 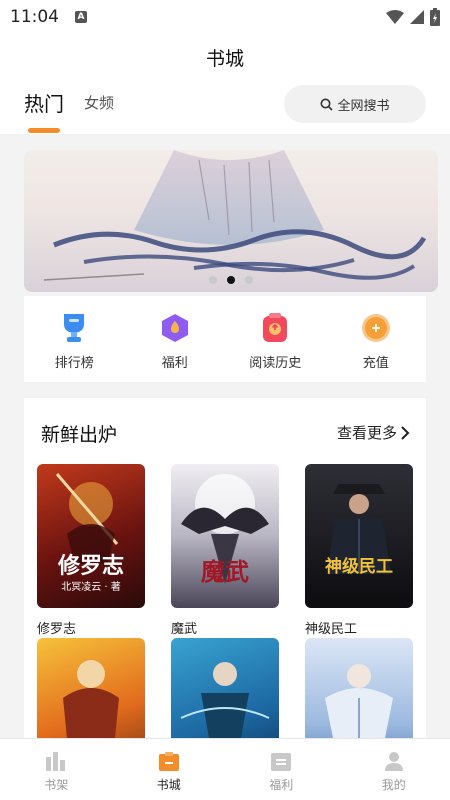 I want to click on book-card: 修罗志 北冥凌云 · 著 修罗志, so click(x=91, y=550).